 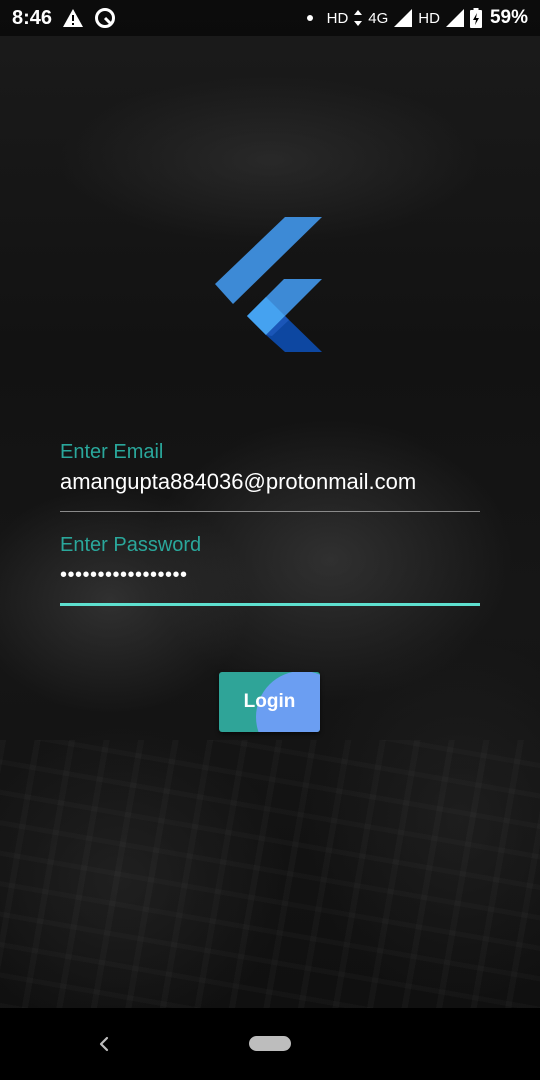 I want to click on password-label: Enter Password, so click(x=131, y=545).